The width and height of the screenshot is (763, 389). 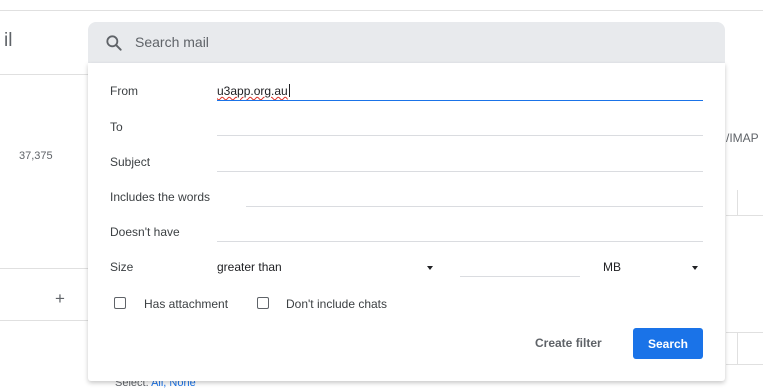 What do you see at coordinates (124, 91) in the screenshot?
I see `from-label: From` at bounding box center [124, 91].